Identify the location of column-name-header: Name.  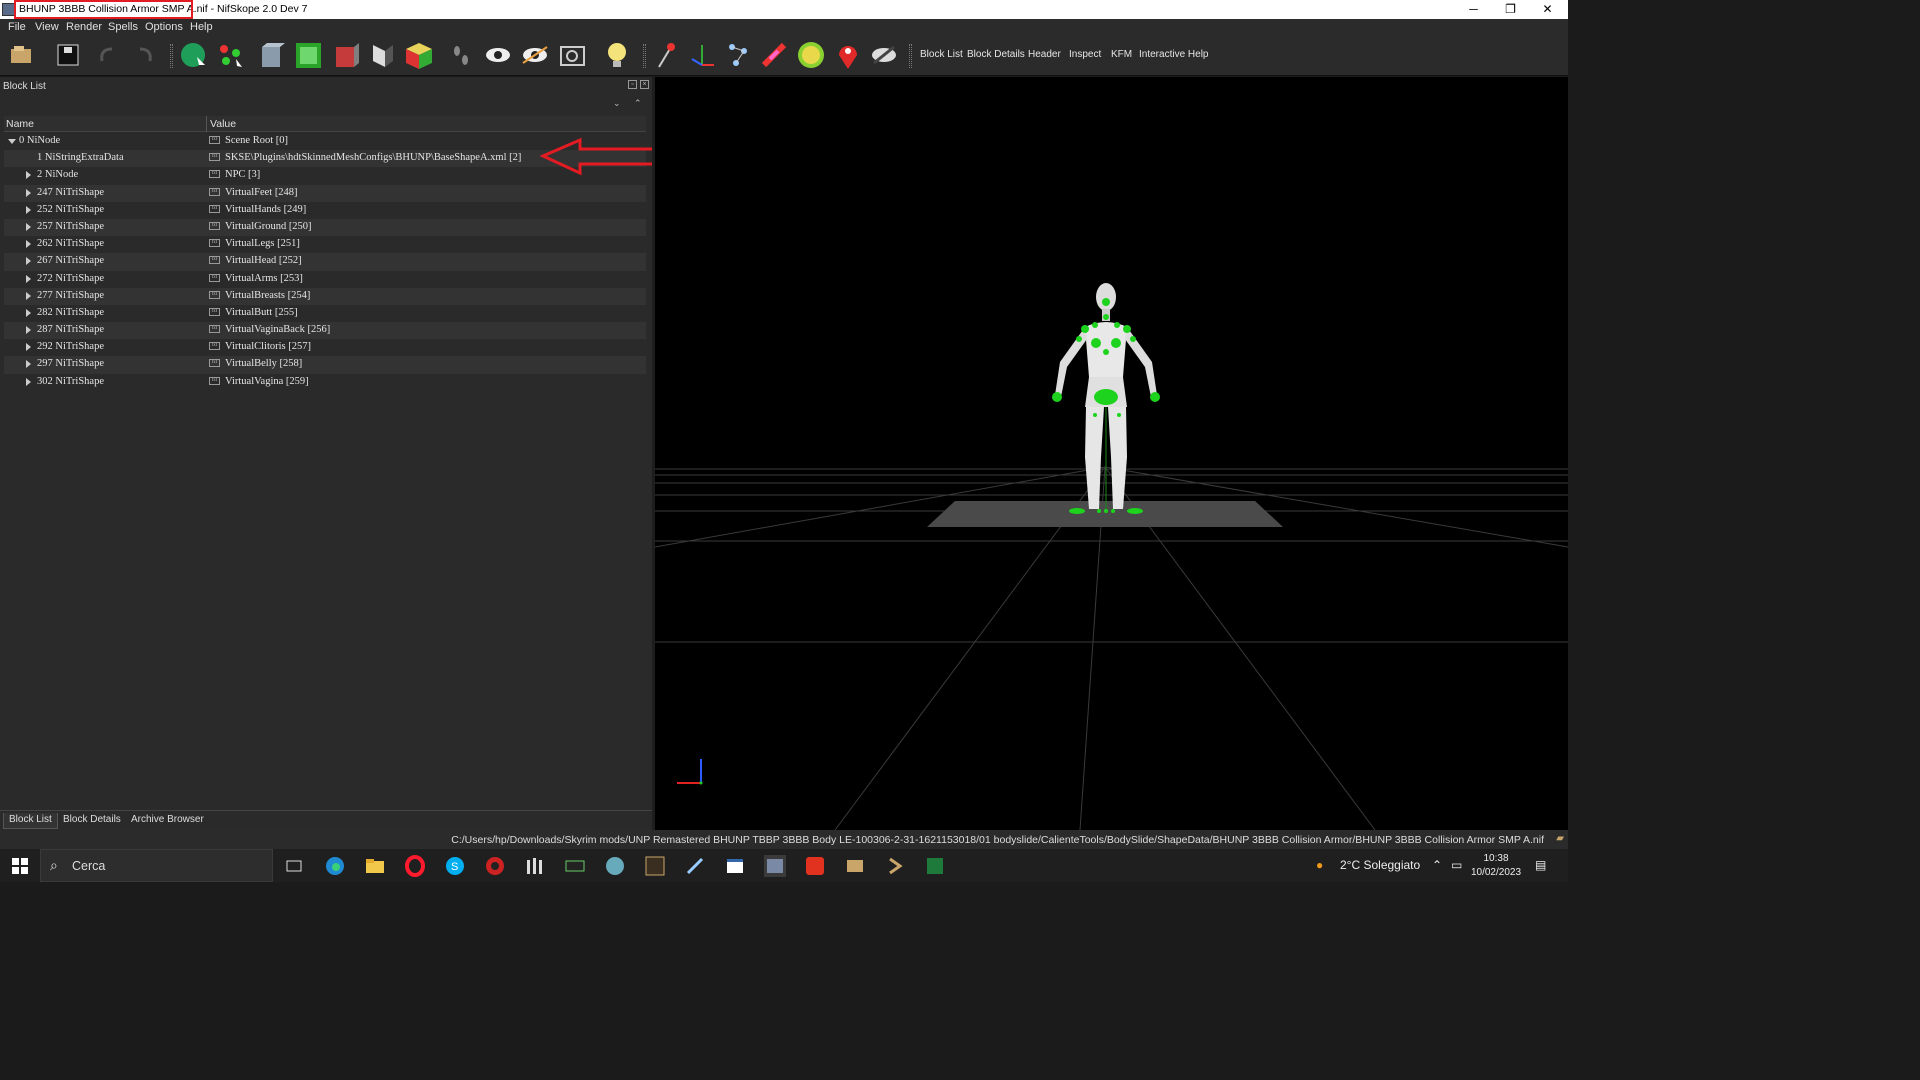
(20, 124).